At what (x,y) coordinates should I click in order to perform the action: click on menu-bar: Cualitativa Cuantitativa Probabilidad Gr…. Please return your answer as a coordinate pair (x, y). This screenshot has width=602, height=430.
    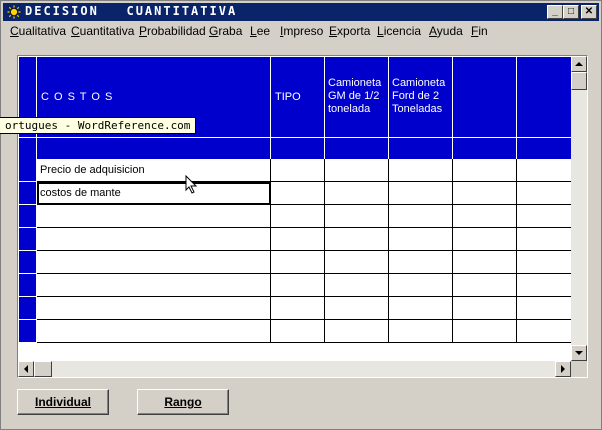
    Looking at the image, I should click on (301, 31).